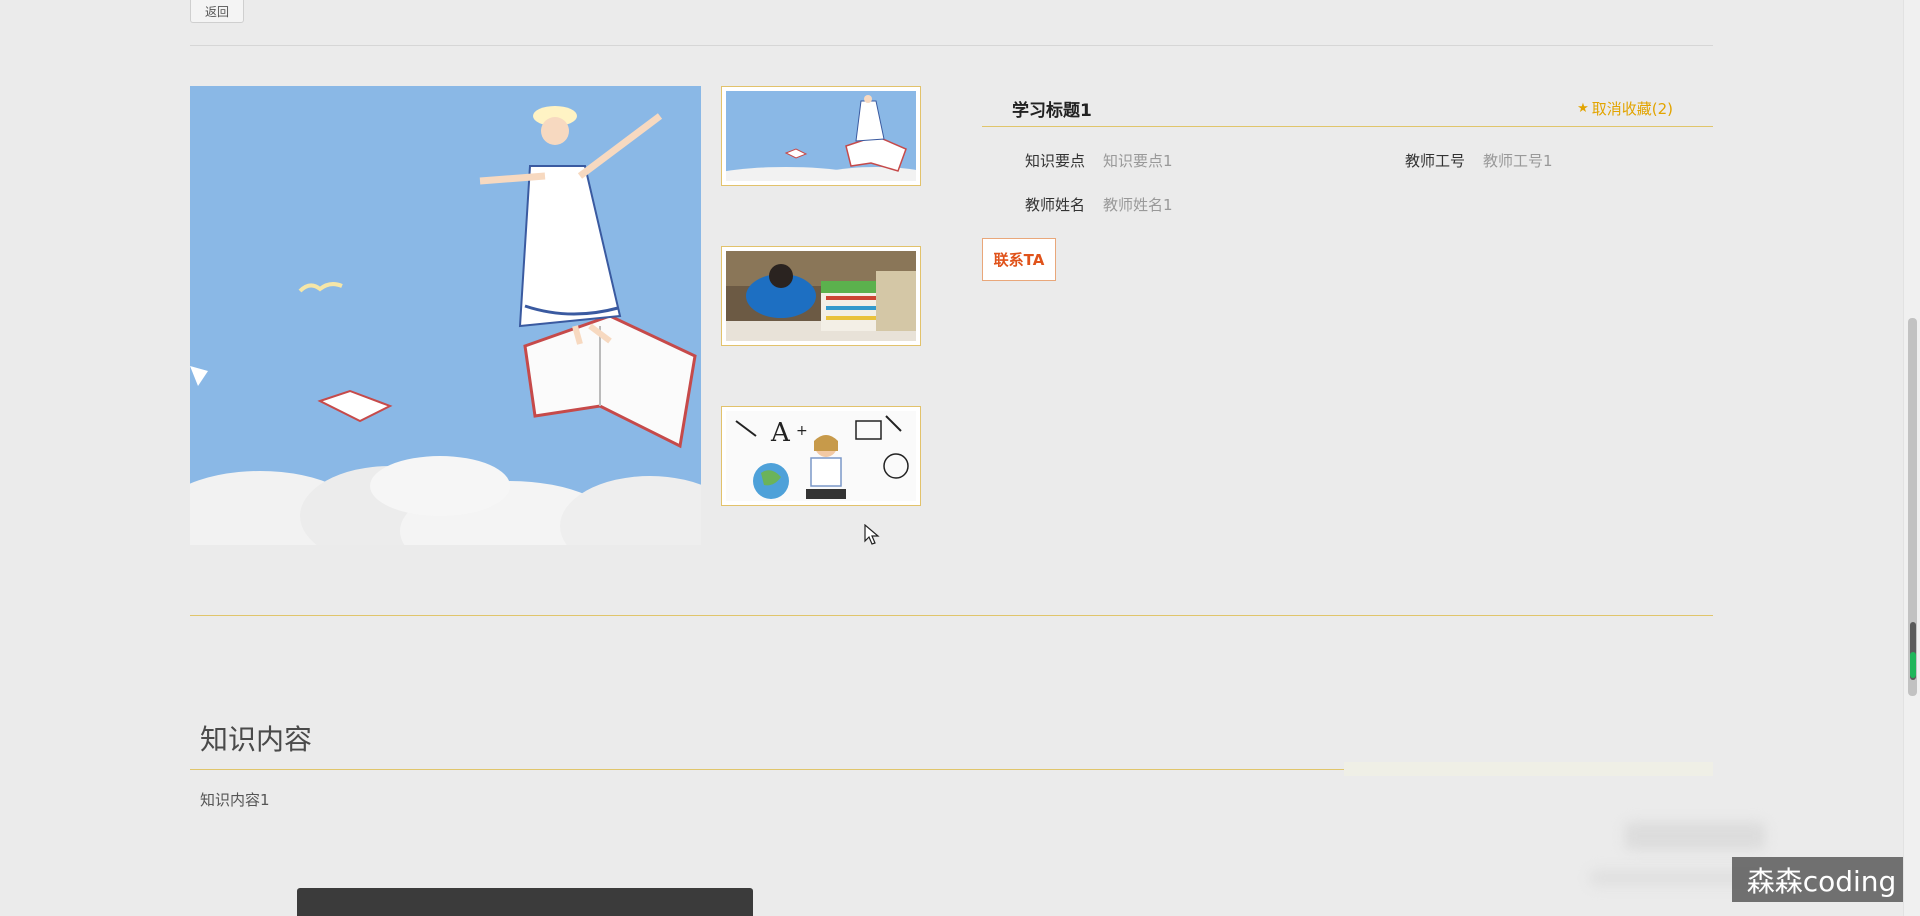  What do you see at coordinates (1347, 106) in the screenshot?
I see `title-row: 学习标题1 ★ 取消收藏(2)` at bounding box center [1347, 106].